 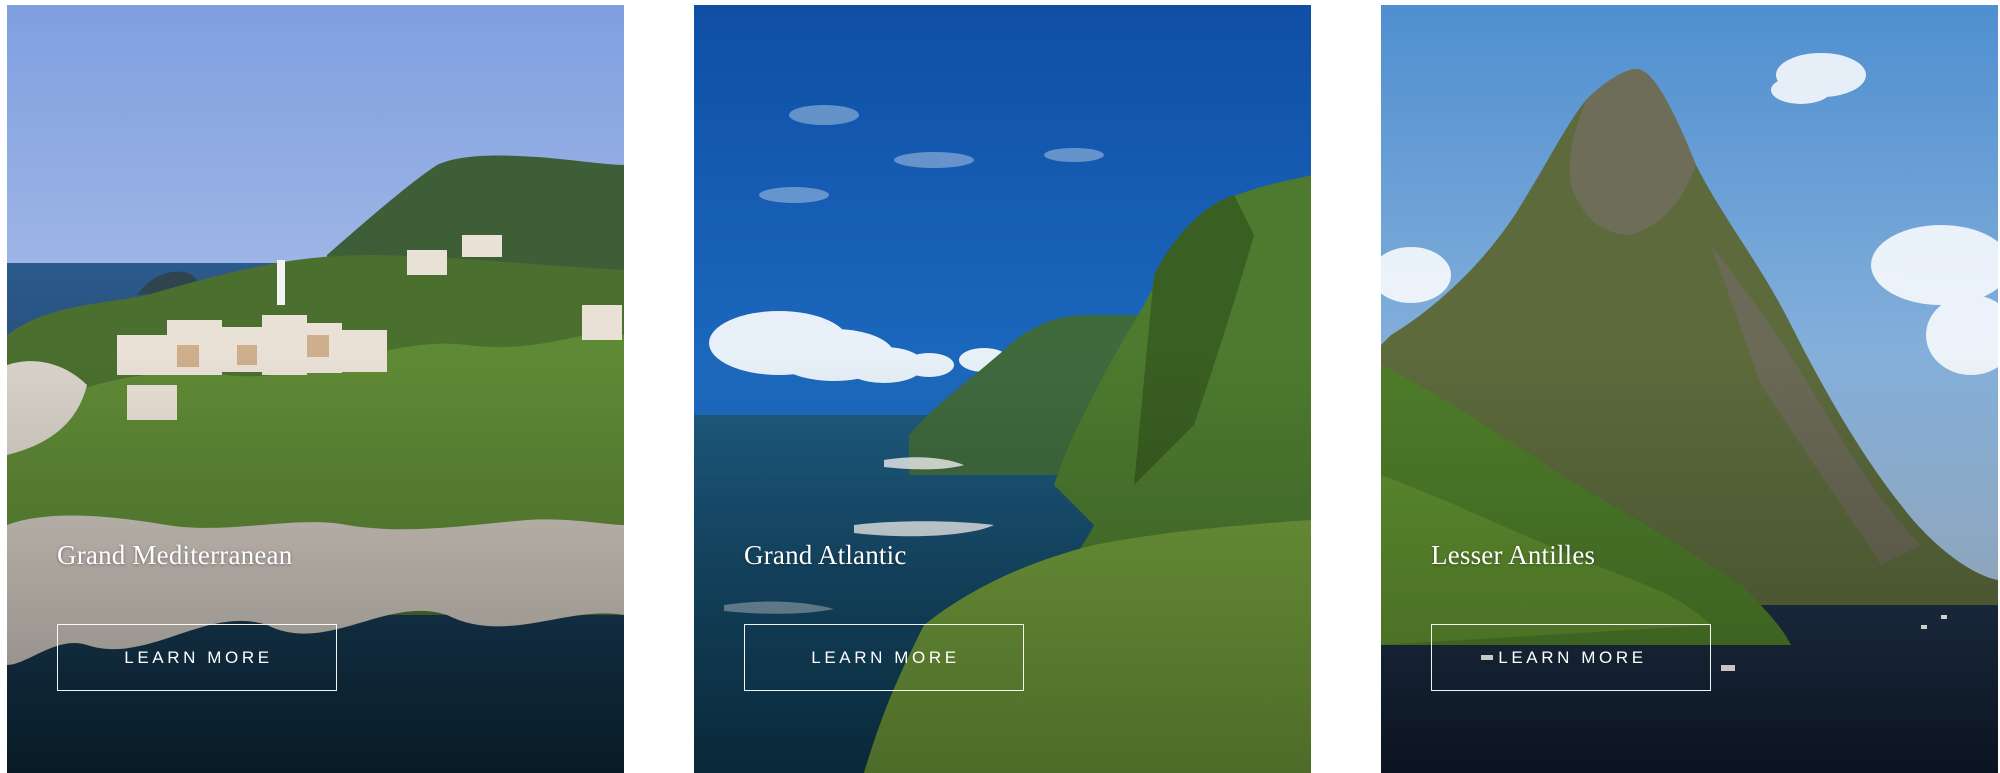 I want to click on destination-title: Grand Mediterranean, so click(x=175, y=555).